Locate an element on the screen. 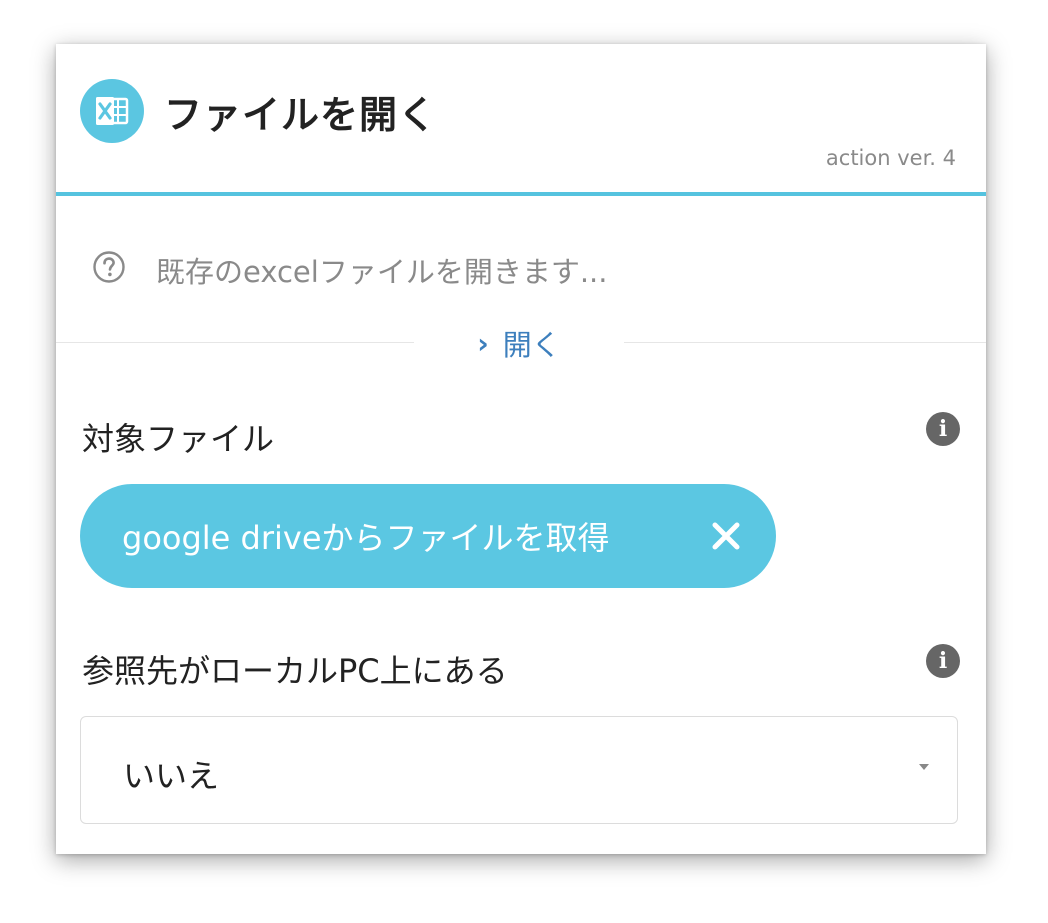  target-file-chip: google driveからファイルを取得 is located at coordinates (428, 536).